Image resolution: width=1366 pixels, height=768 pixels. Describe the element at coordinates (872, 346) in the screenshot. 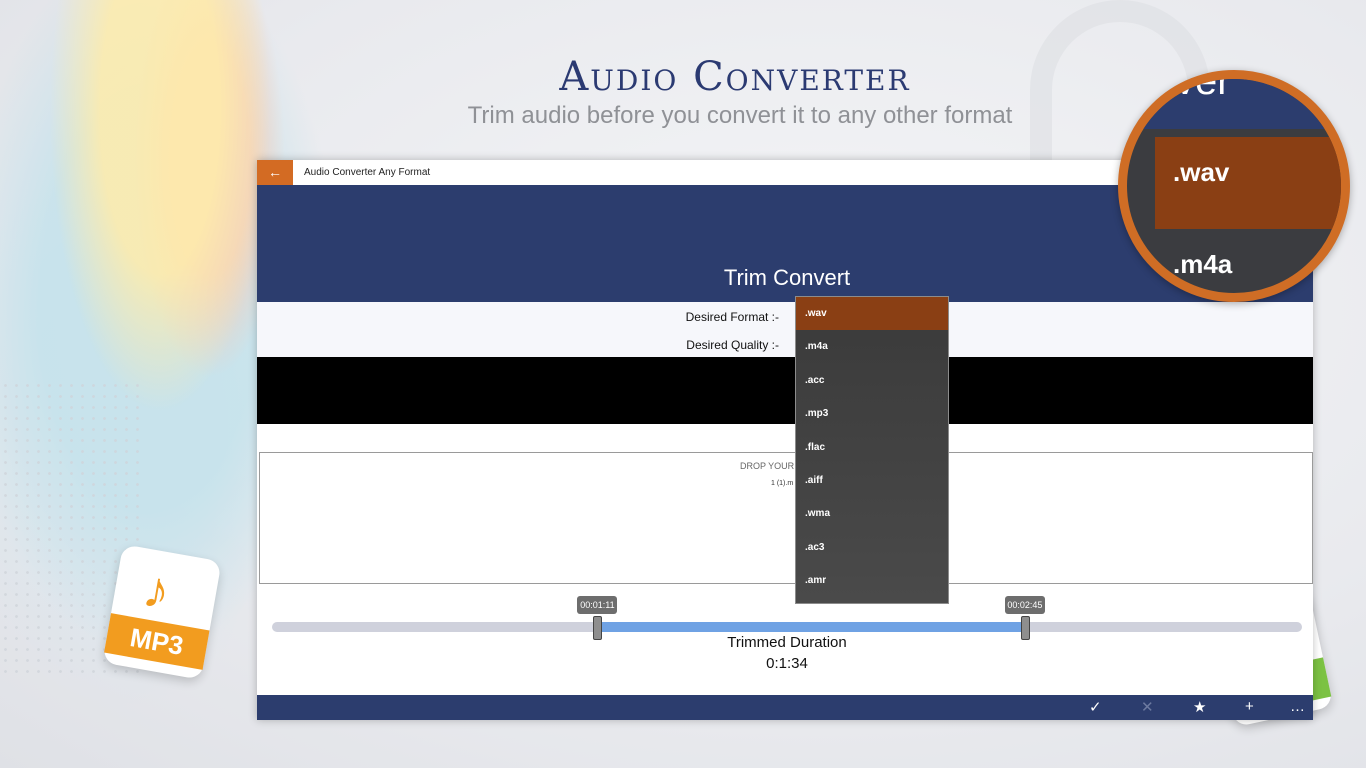

I see `format-option: .m4a` at that location.